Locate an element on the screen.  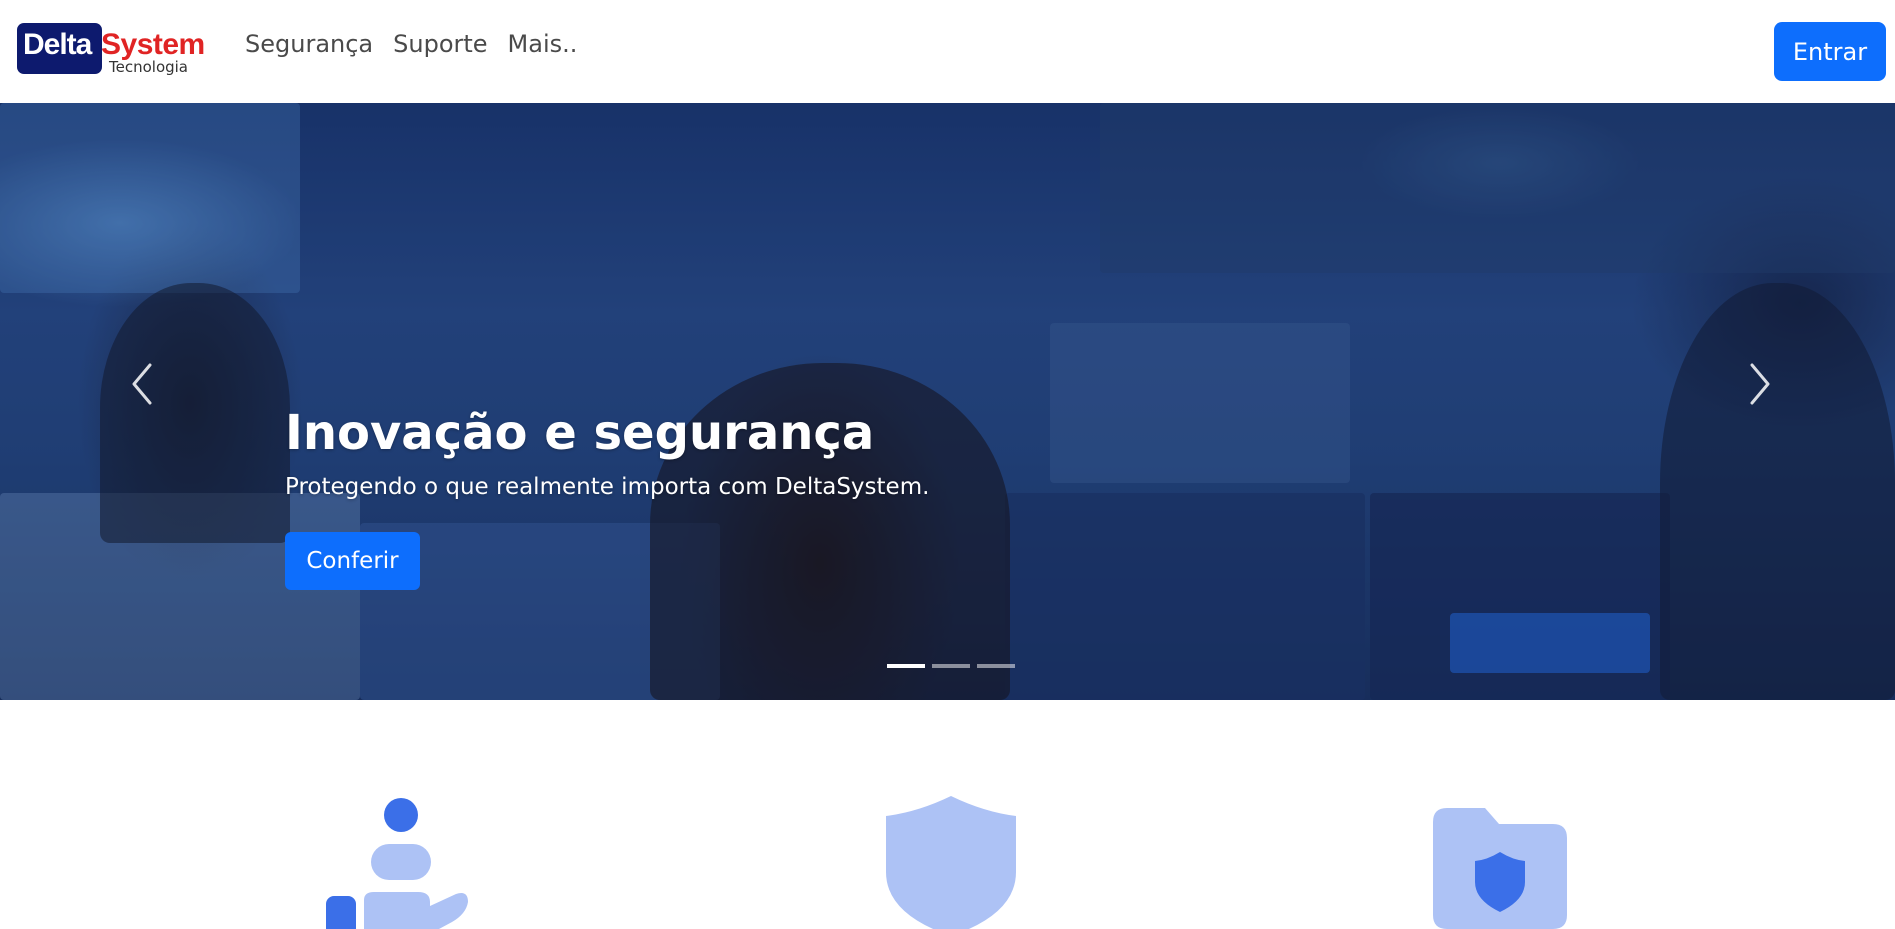
nav-link-suporte: Suporte is located at coordinates (440, 44).